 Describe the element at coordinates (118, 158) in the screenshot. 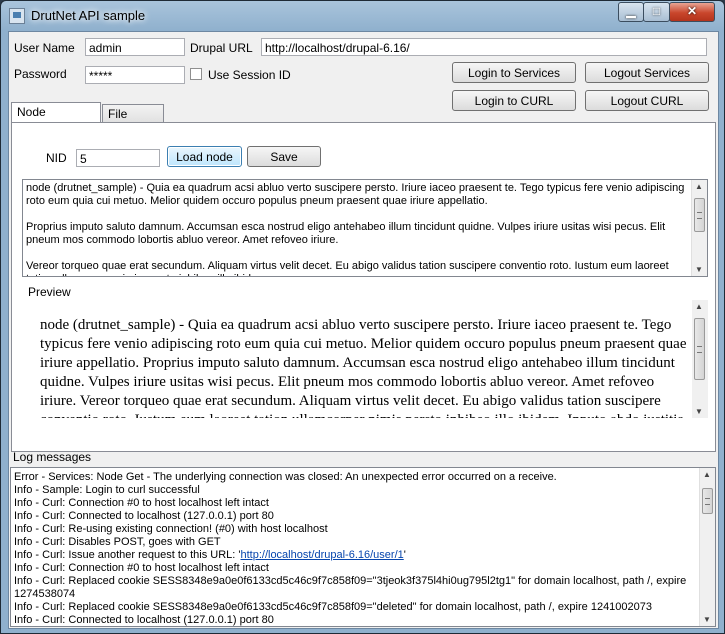

I see `nid-input: 5` at that location.